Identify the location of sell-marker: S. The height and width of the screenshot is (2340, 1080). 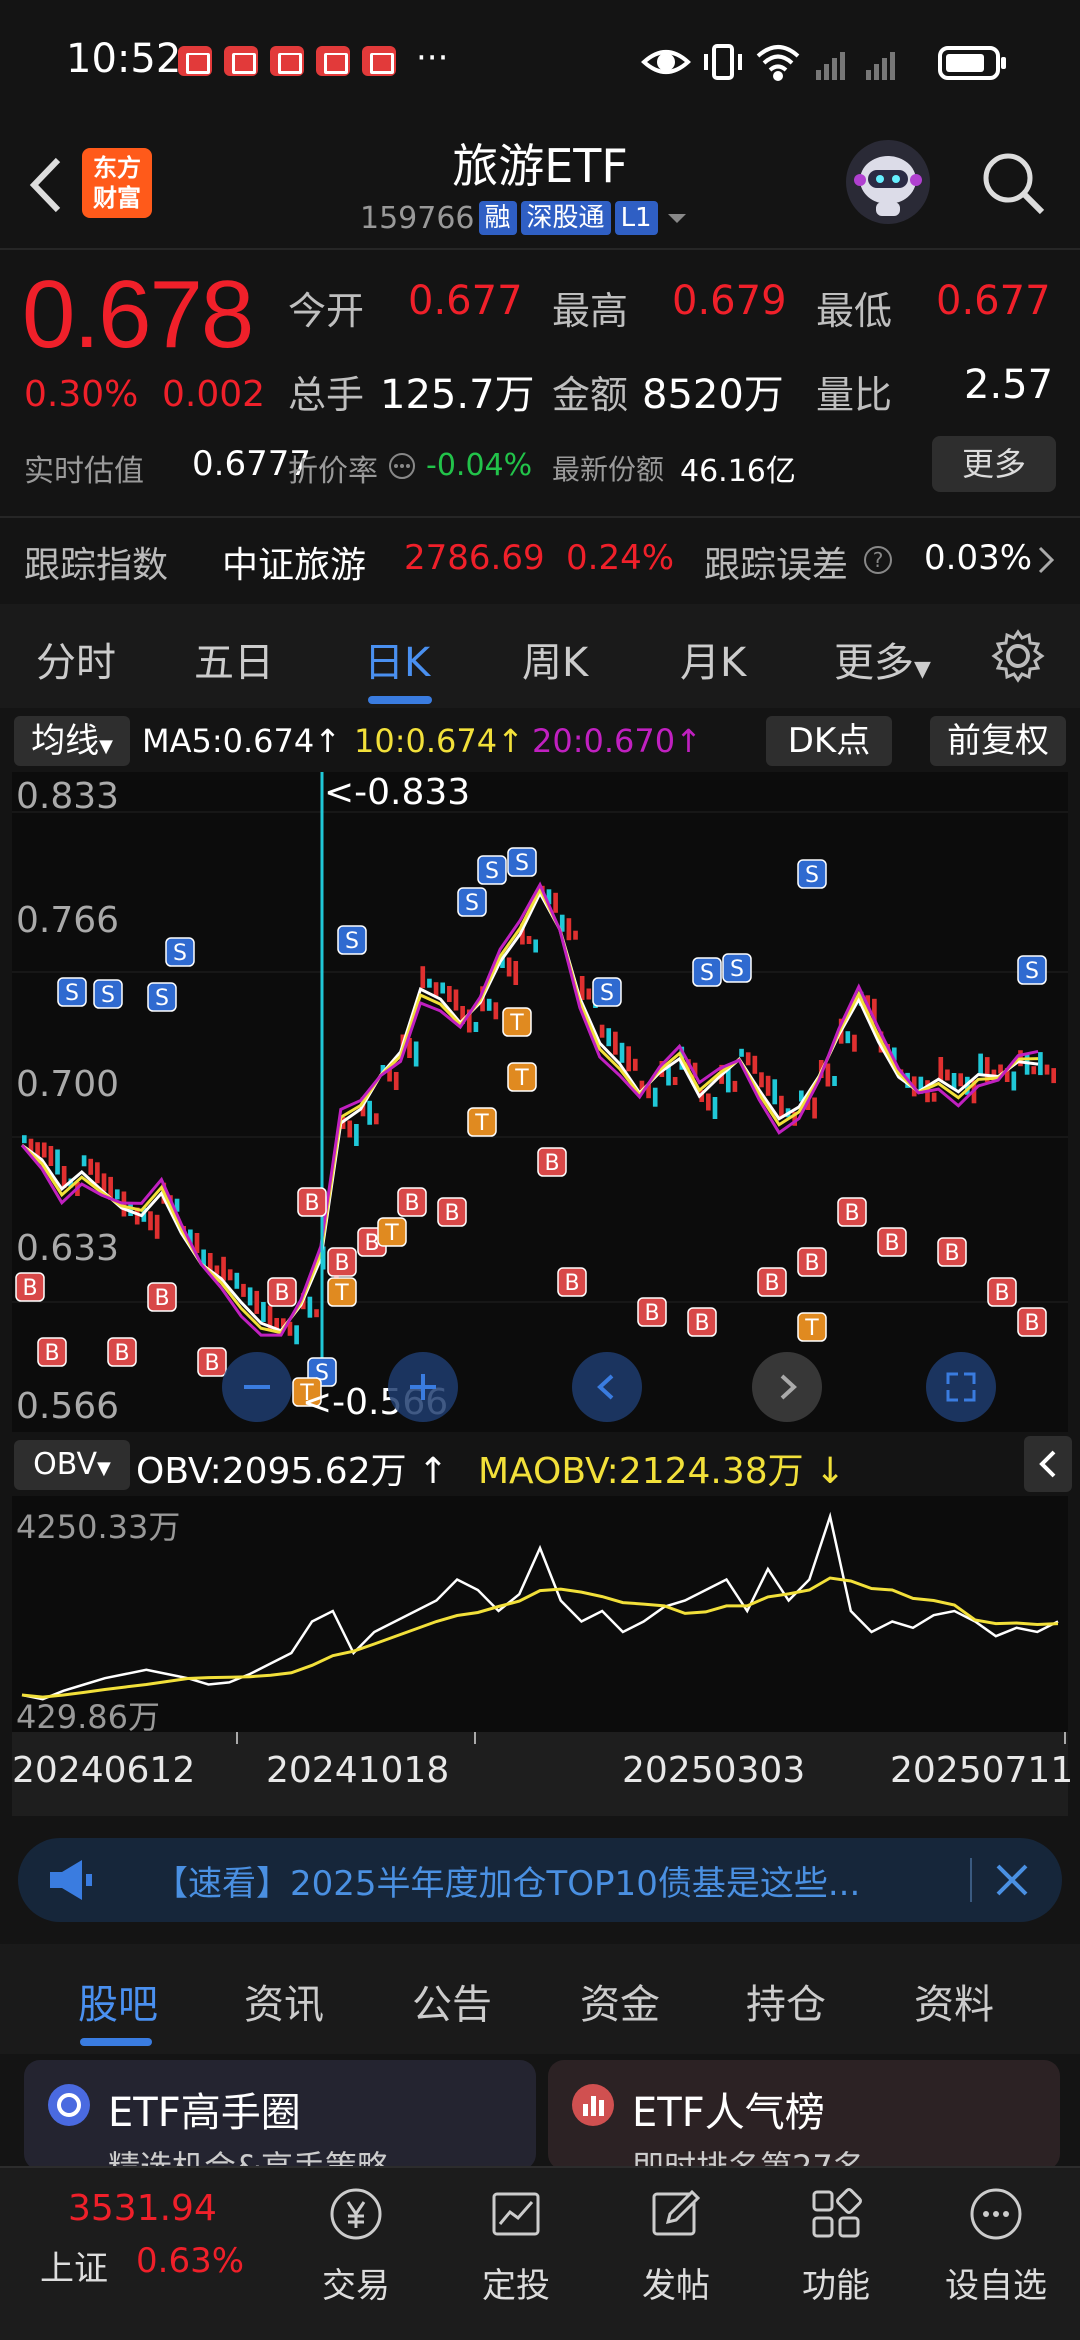
(707, 972).